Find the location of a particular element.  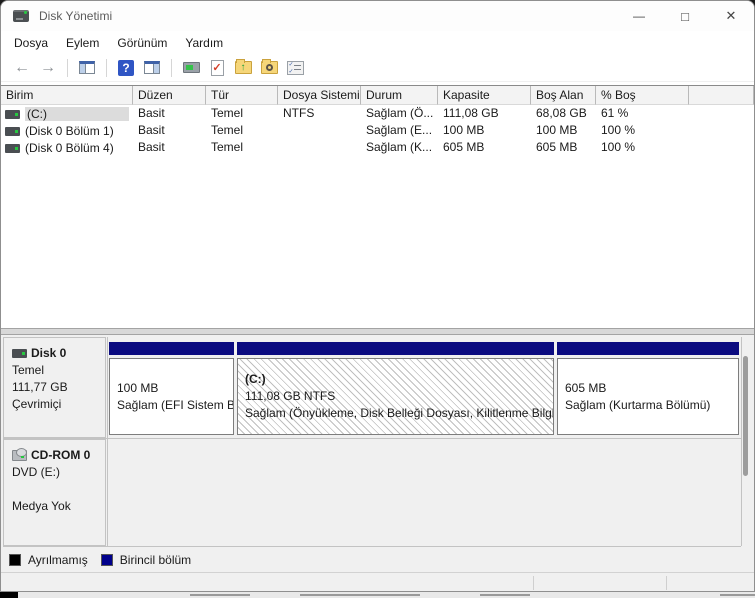

disk-type: Temel is located at coordinates (28, 370).